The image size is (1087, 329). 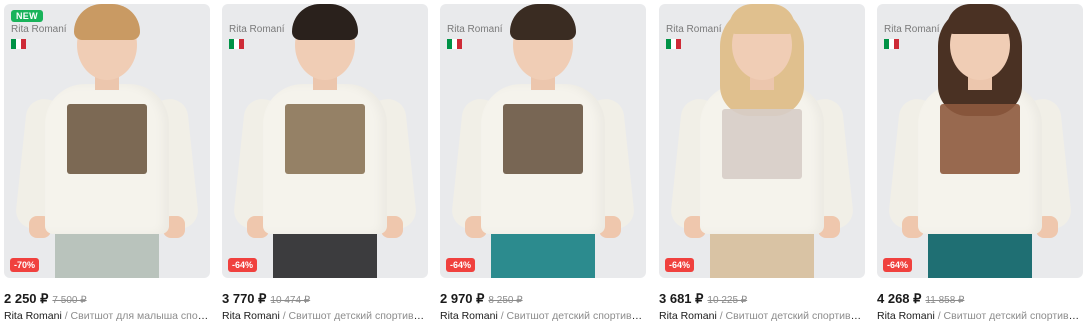 I want to click on price-line: 3 770 ₽10 474 ₽, so click(x=325, y=298).